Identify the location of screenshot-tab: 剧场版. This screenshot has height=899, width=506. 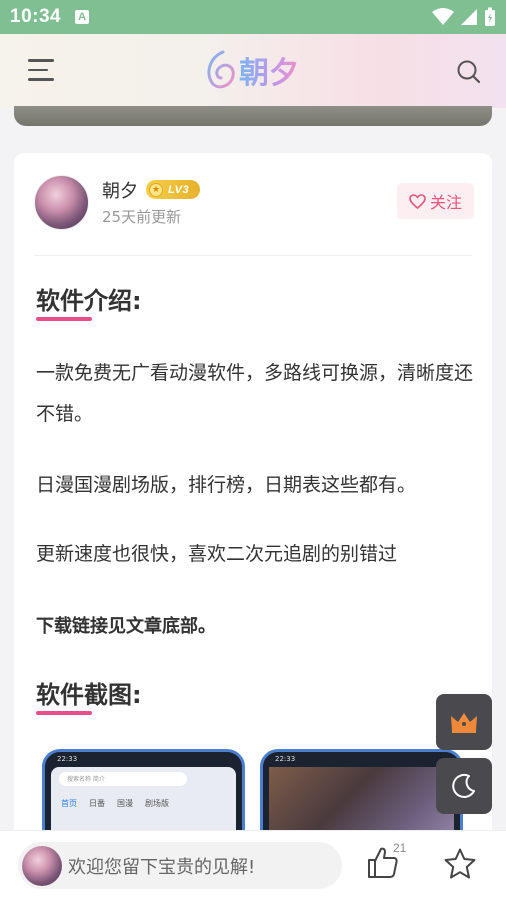
(157, 803).